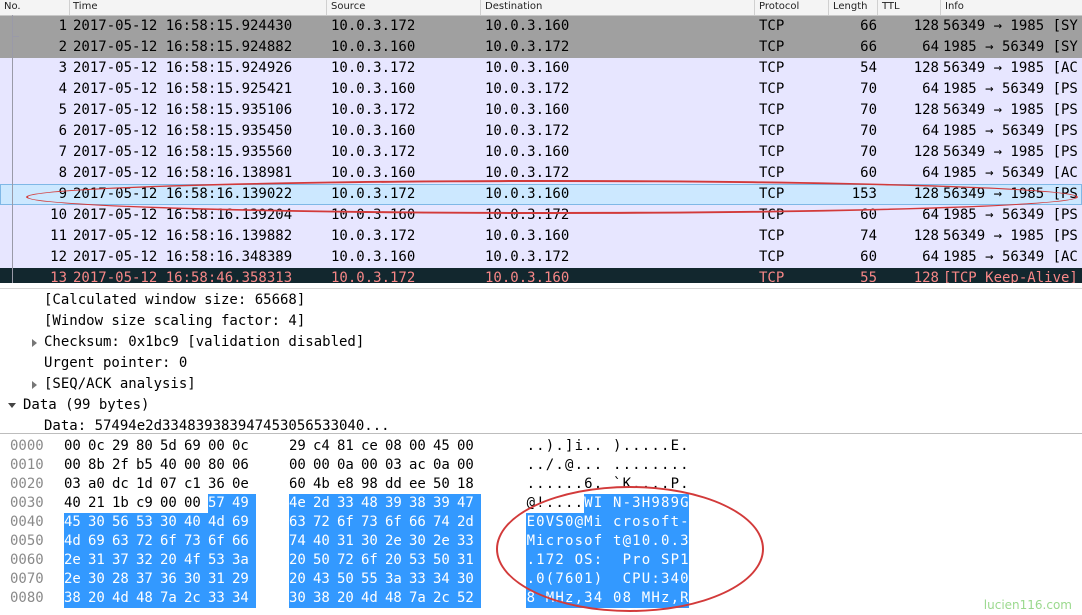 The height and width of the screenshot is (615, 1082). I want to click on hex-byte: 74, so click(301, 541).